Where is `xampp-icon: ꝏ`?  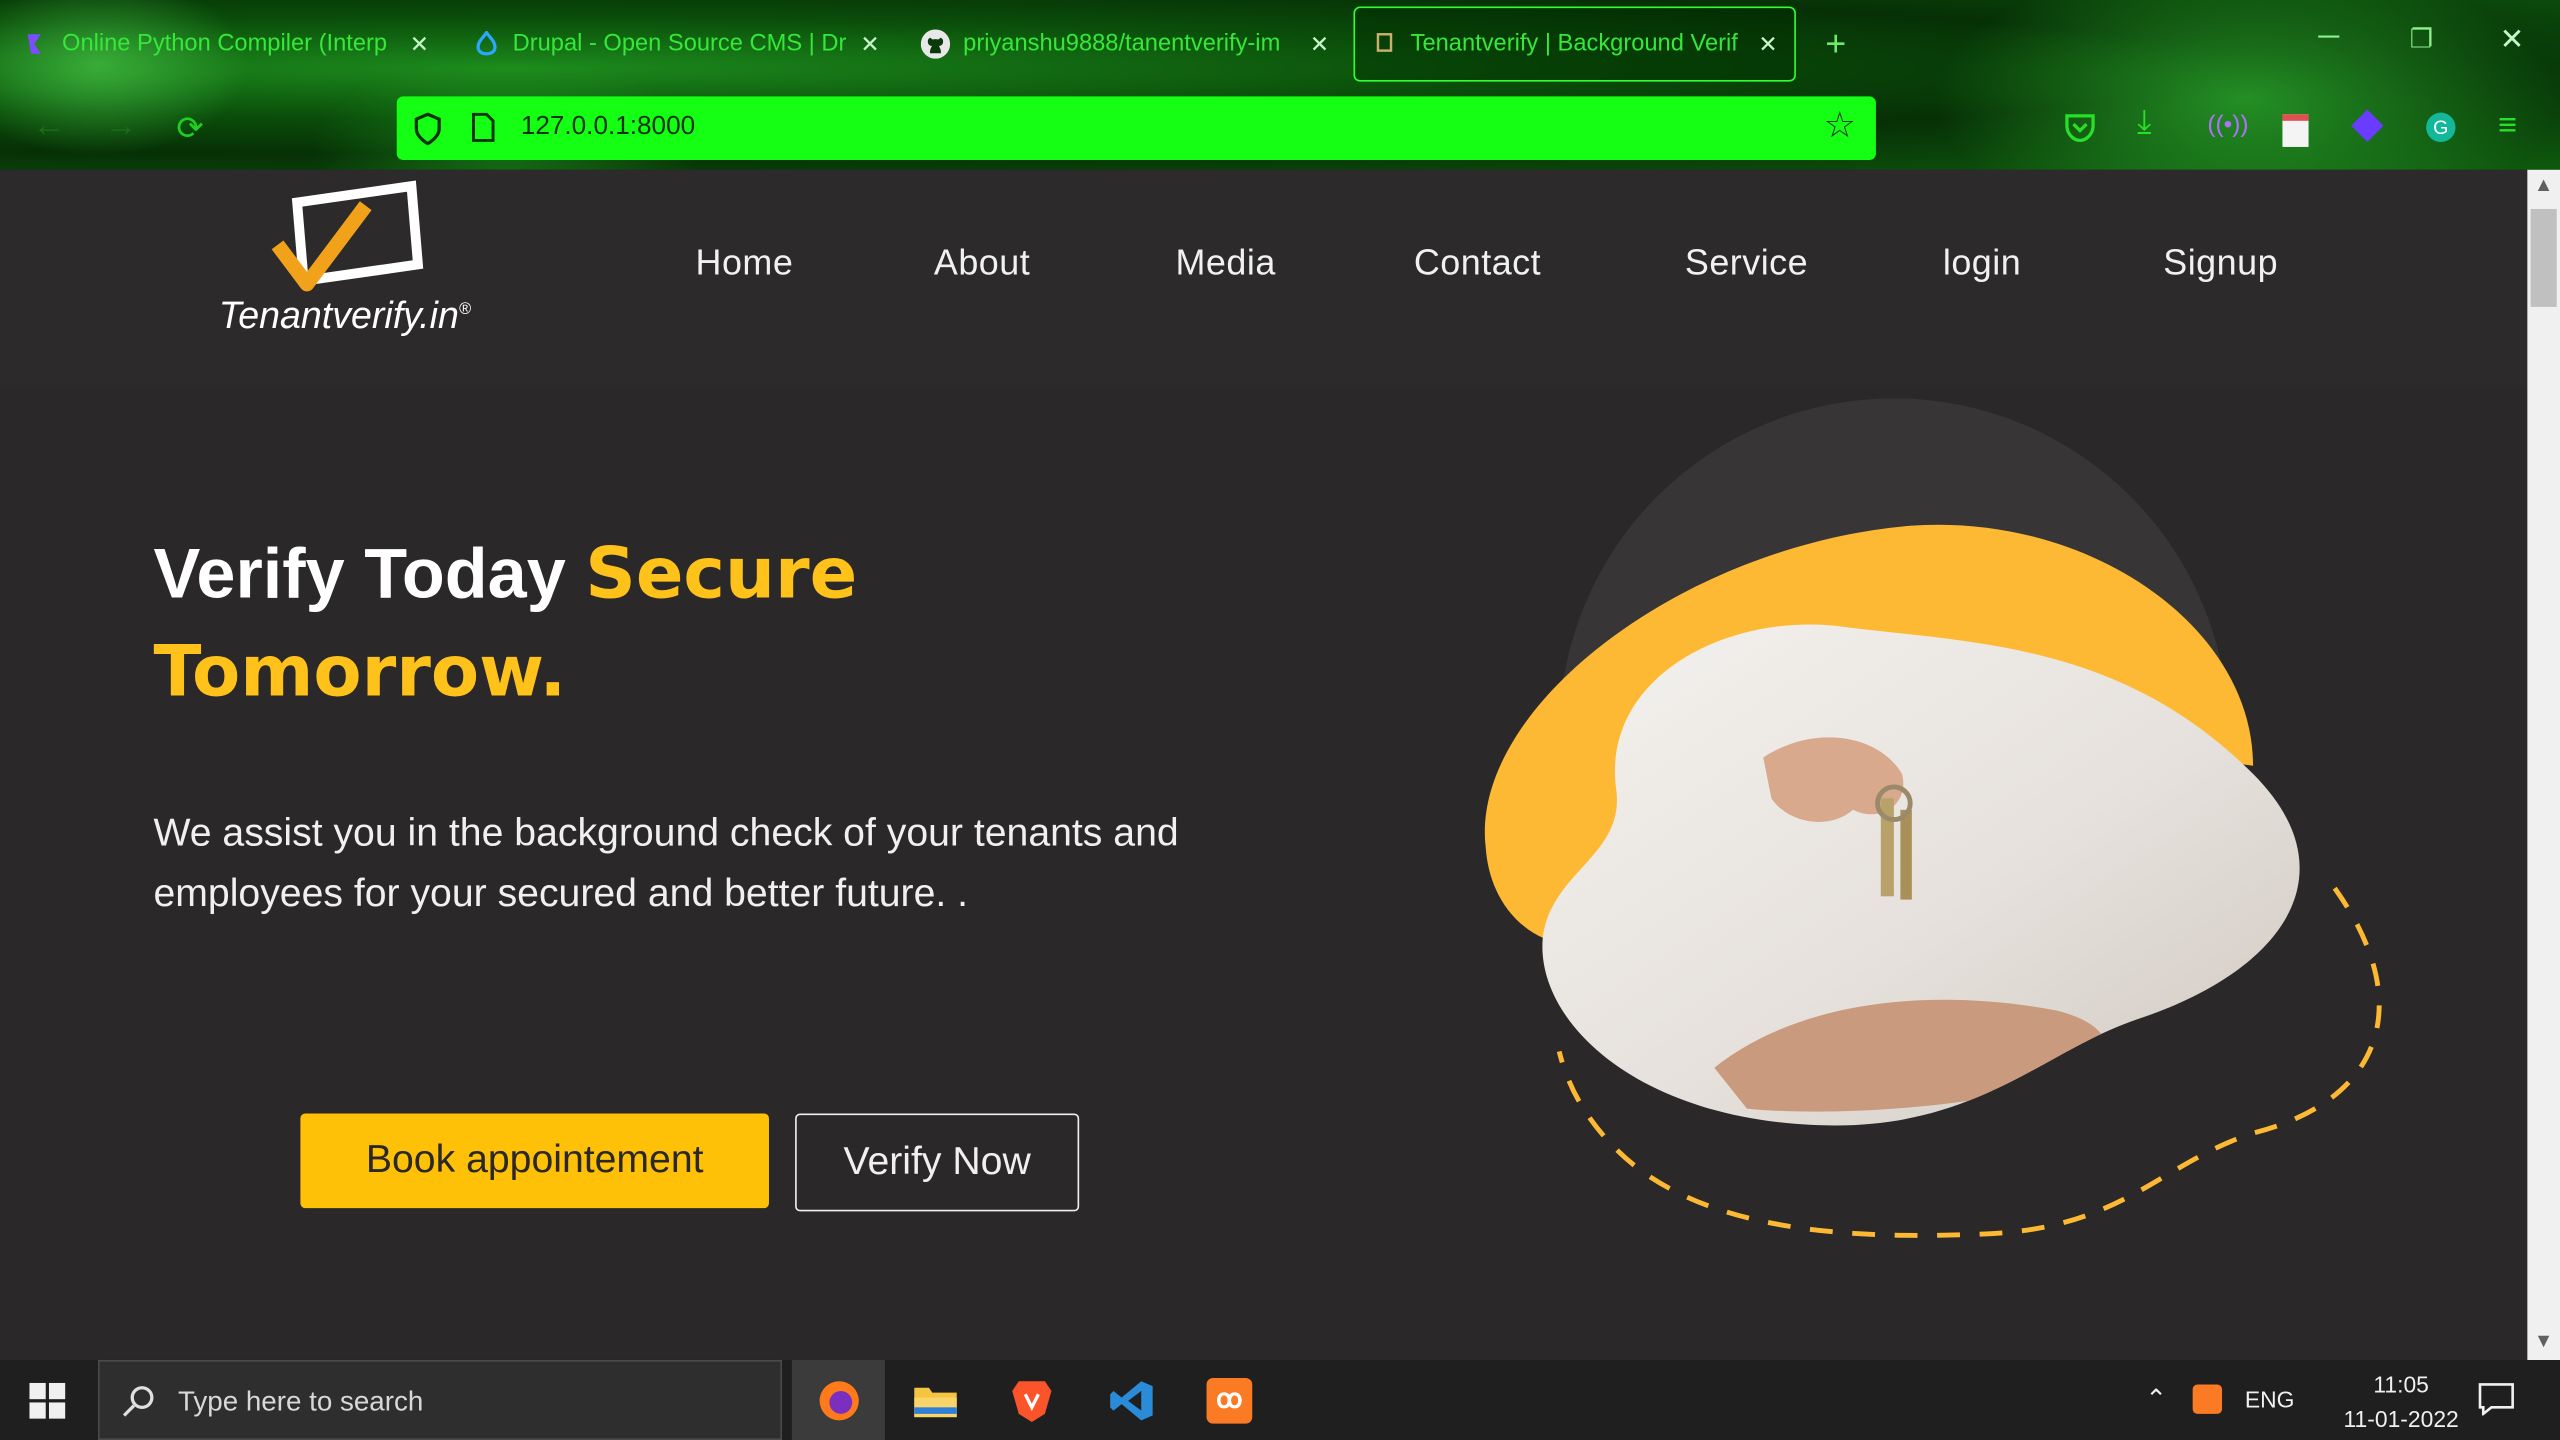 xampp-icon: ꝏ is located at coordinates (1229, 1401).